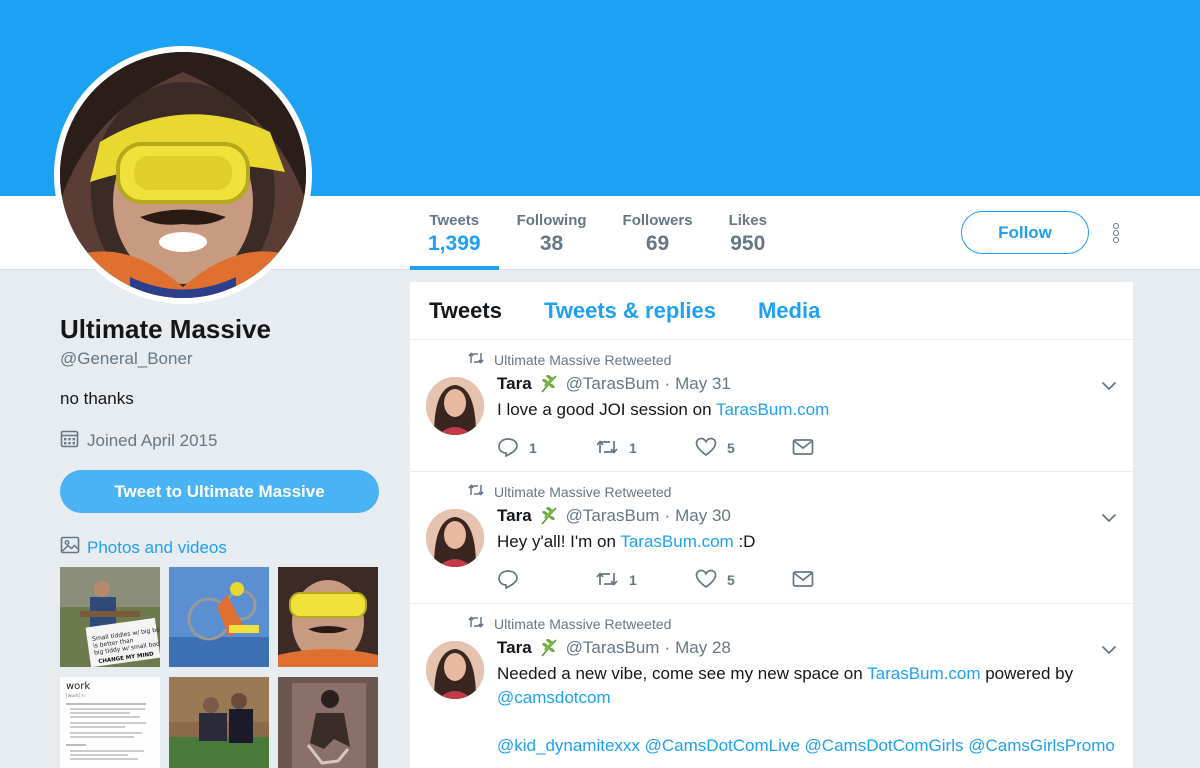  Describe the element at coordinates (69, 441) in the screenshot. I see `calendar-icon` at that location.